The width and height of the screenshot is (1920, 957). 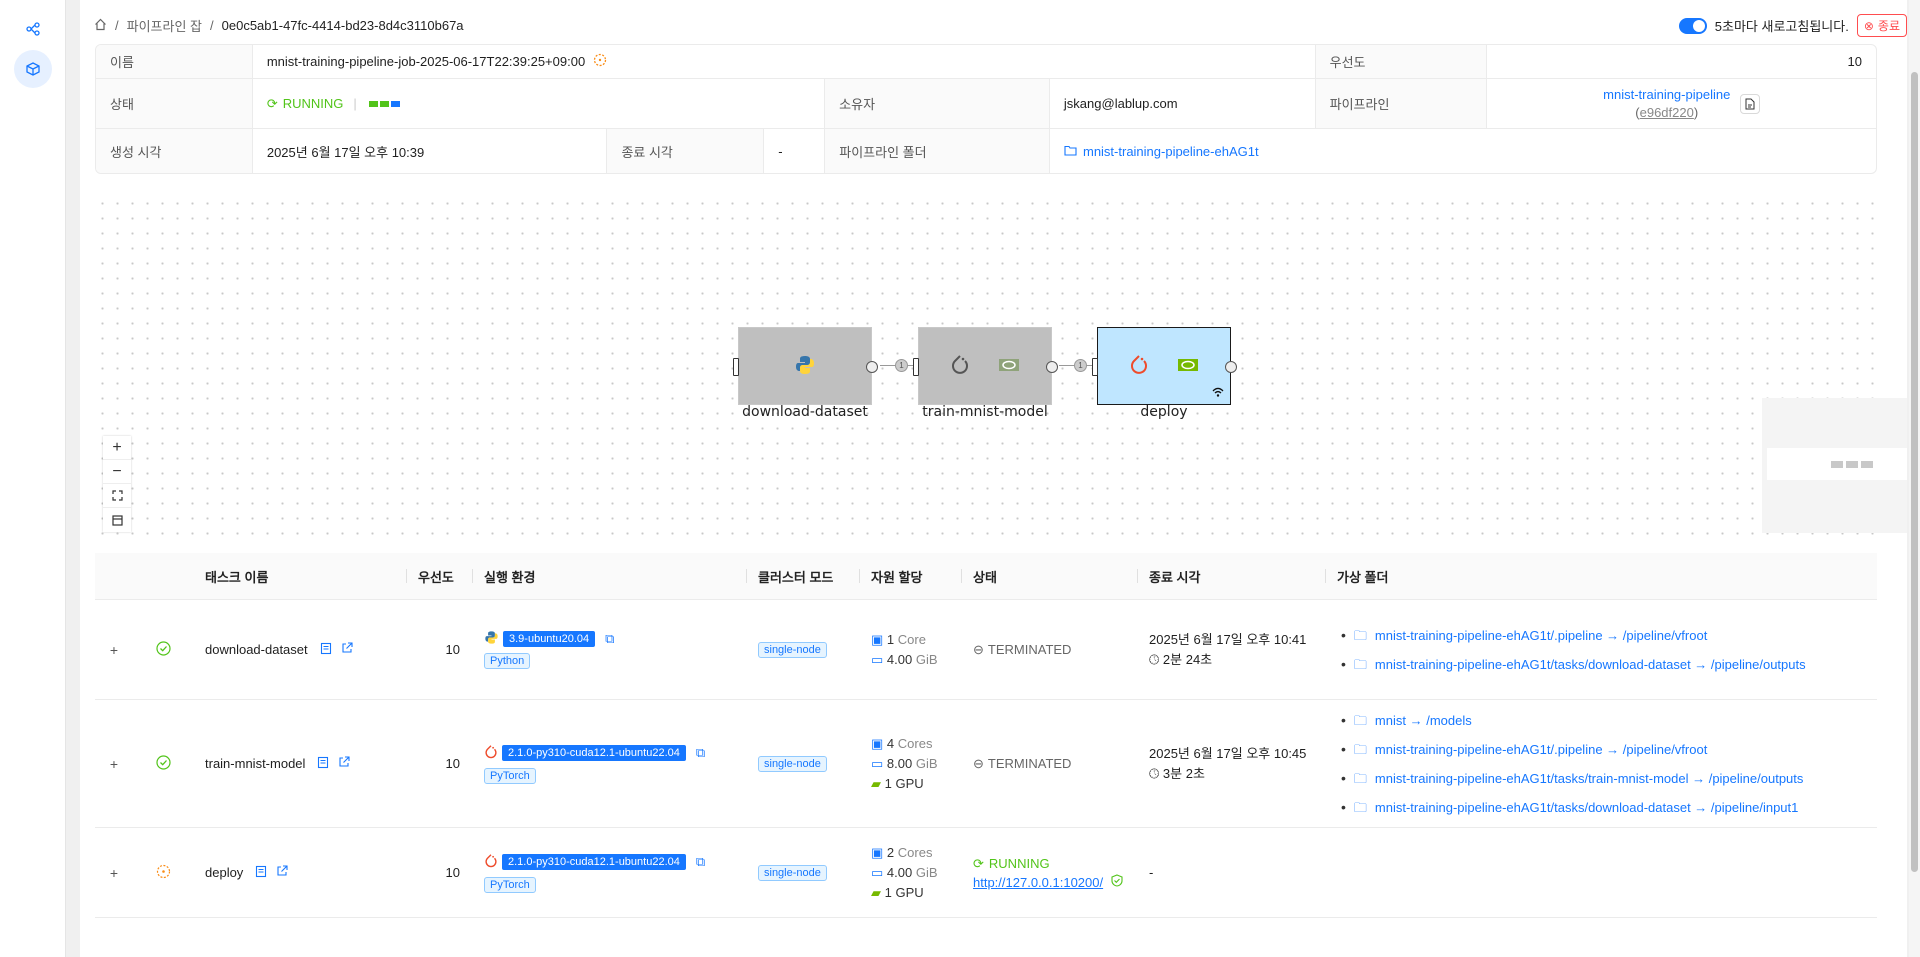 I want to click on col-name: 태스크 이름, so click(x=237, y=577).